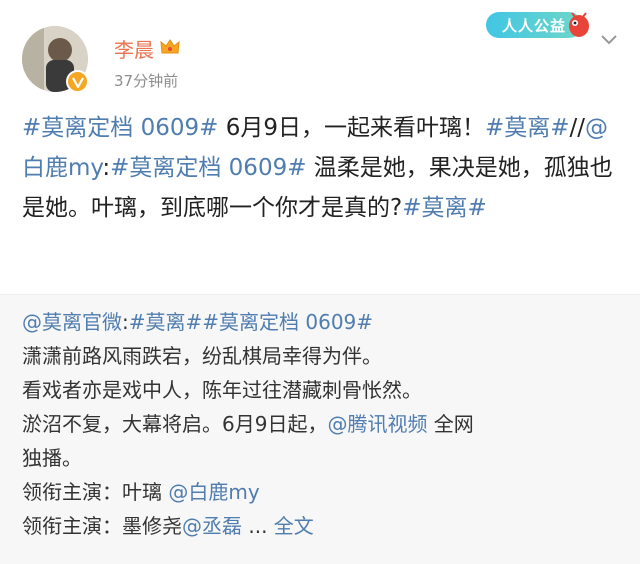  What do you see at coordinates (213, 492) in the screenshot?
I see `mention-link: @白鹿my` at bounding box center [213, 492].